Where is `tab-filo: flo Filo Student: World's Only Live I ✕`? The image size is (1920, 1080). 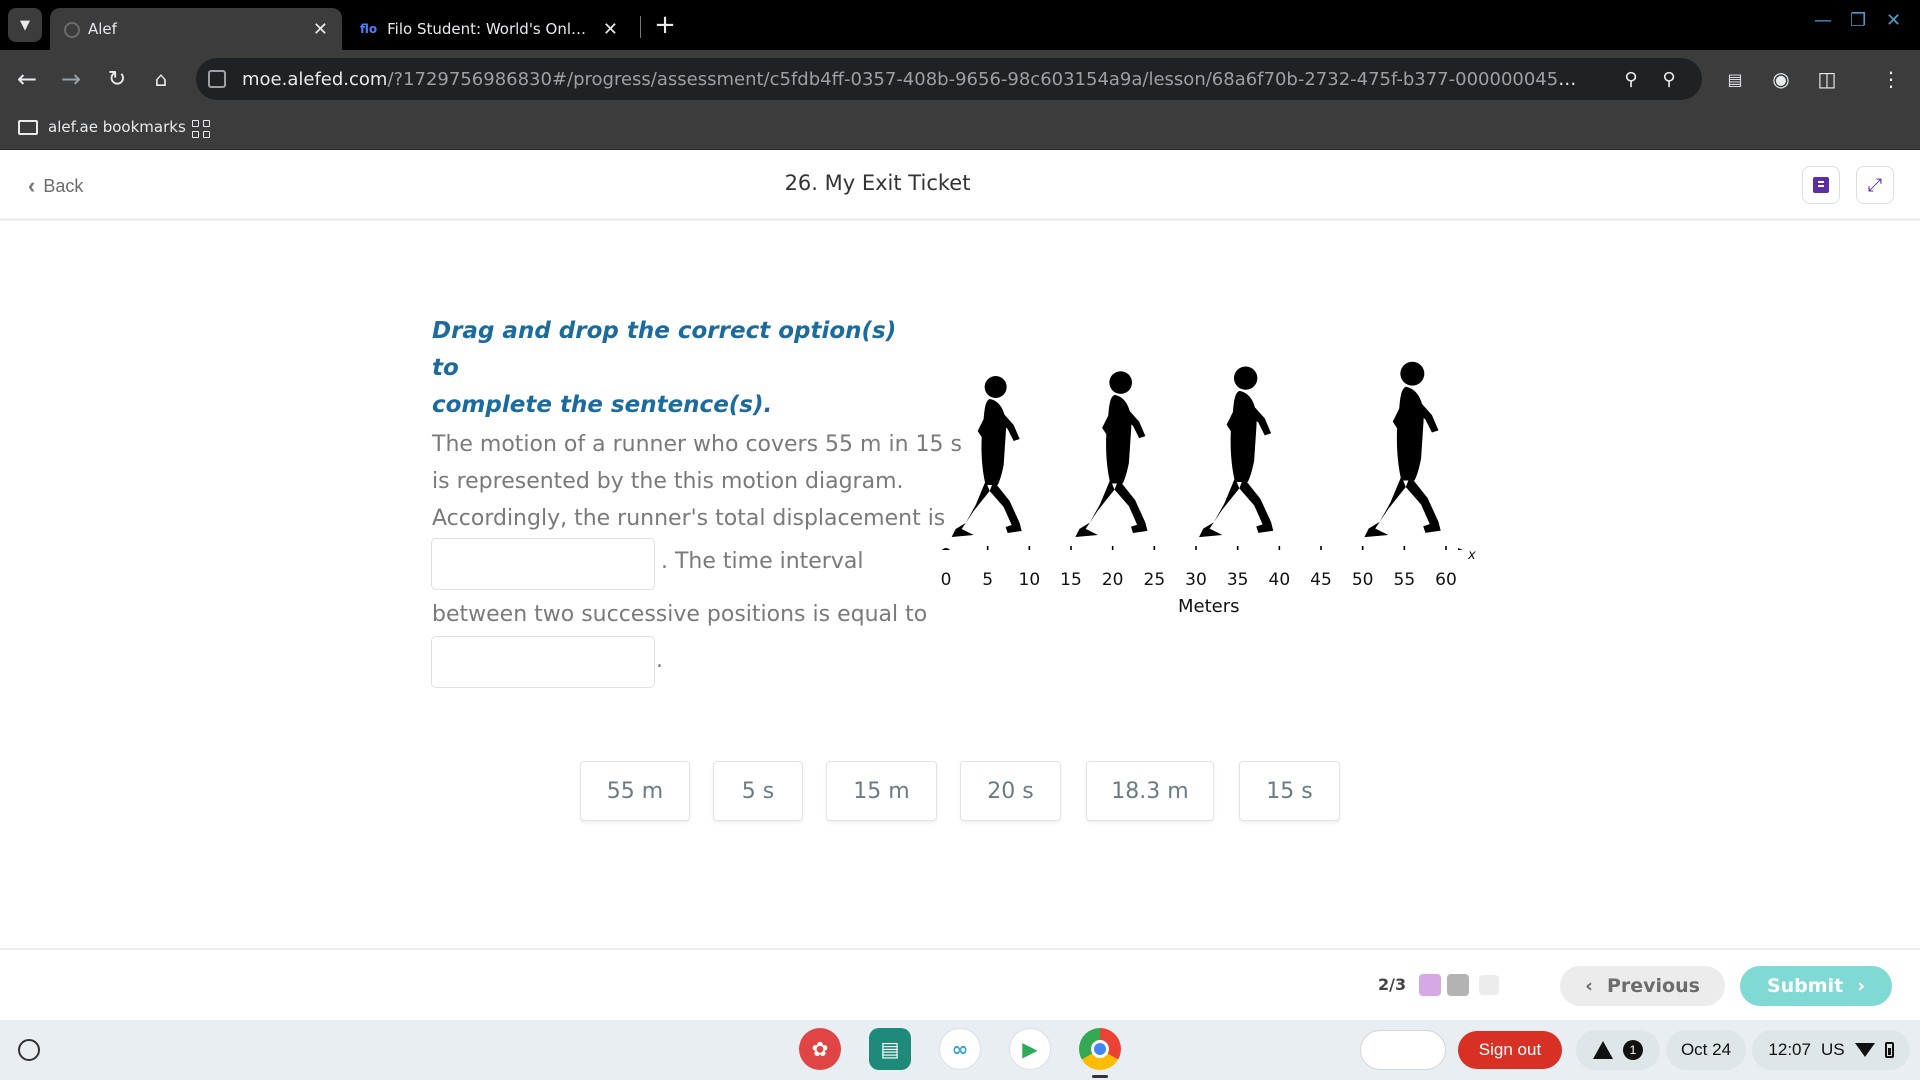
tab-filo: flo Filo Student: World's Only Live I ✕ is located at coordinates (491, 29).